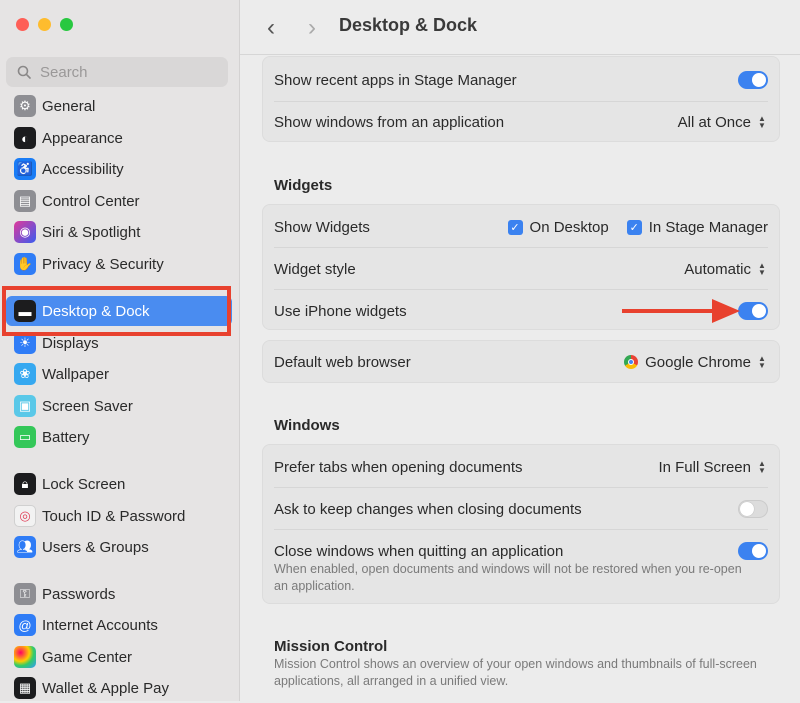 This screenshot has height=703, width=800. I want to click on sidebar-item-label: Lock Screen, so click(84, 484).